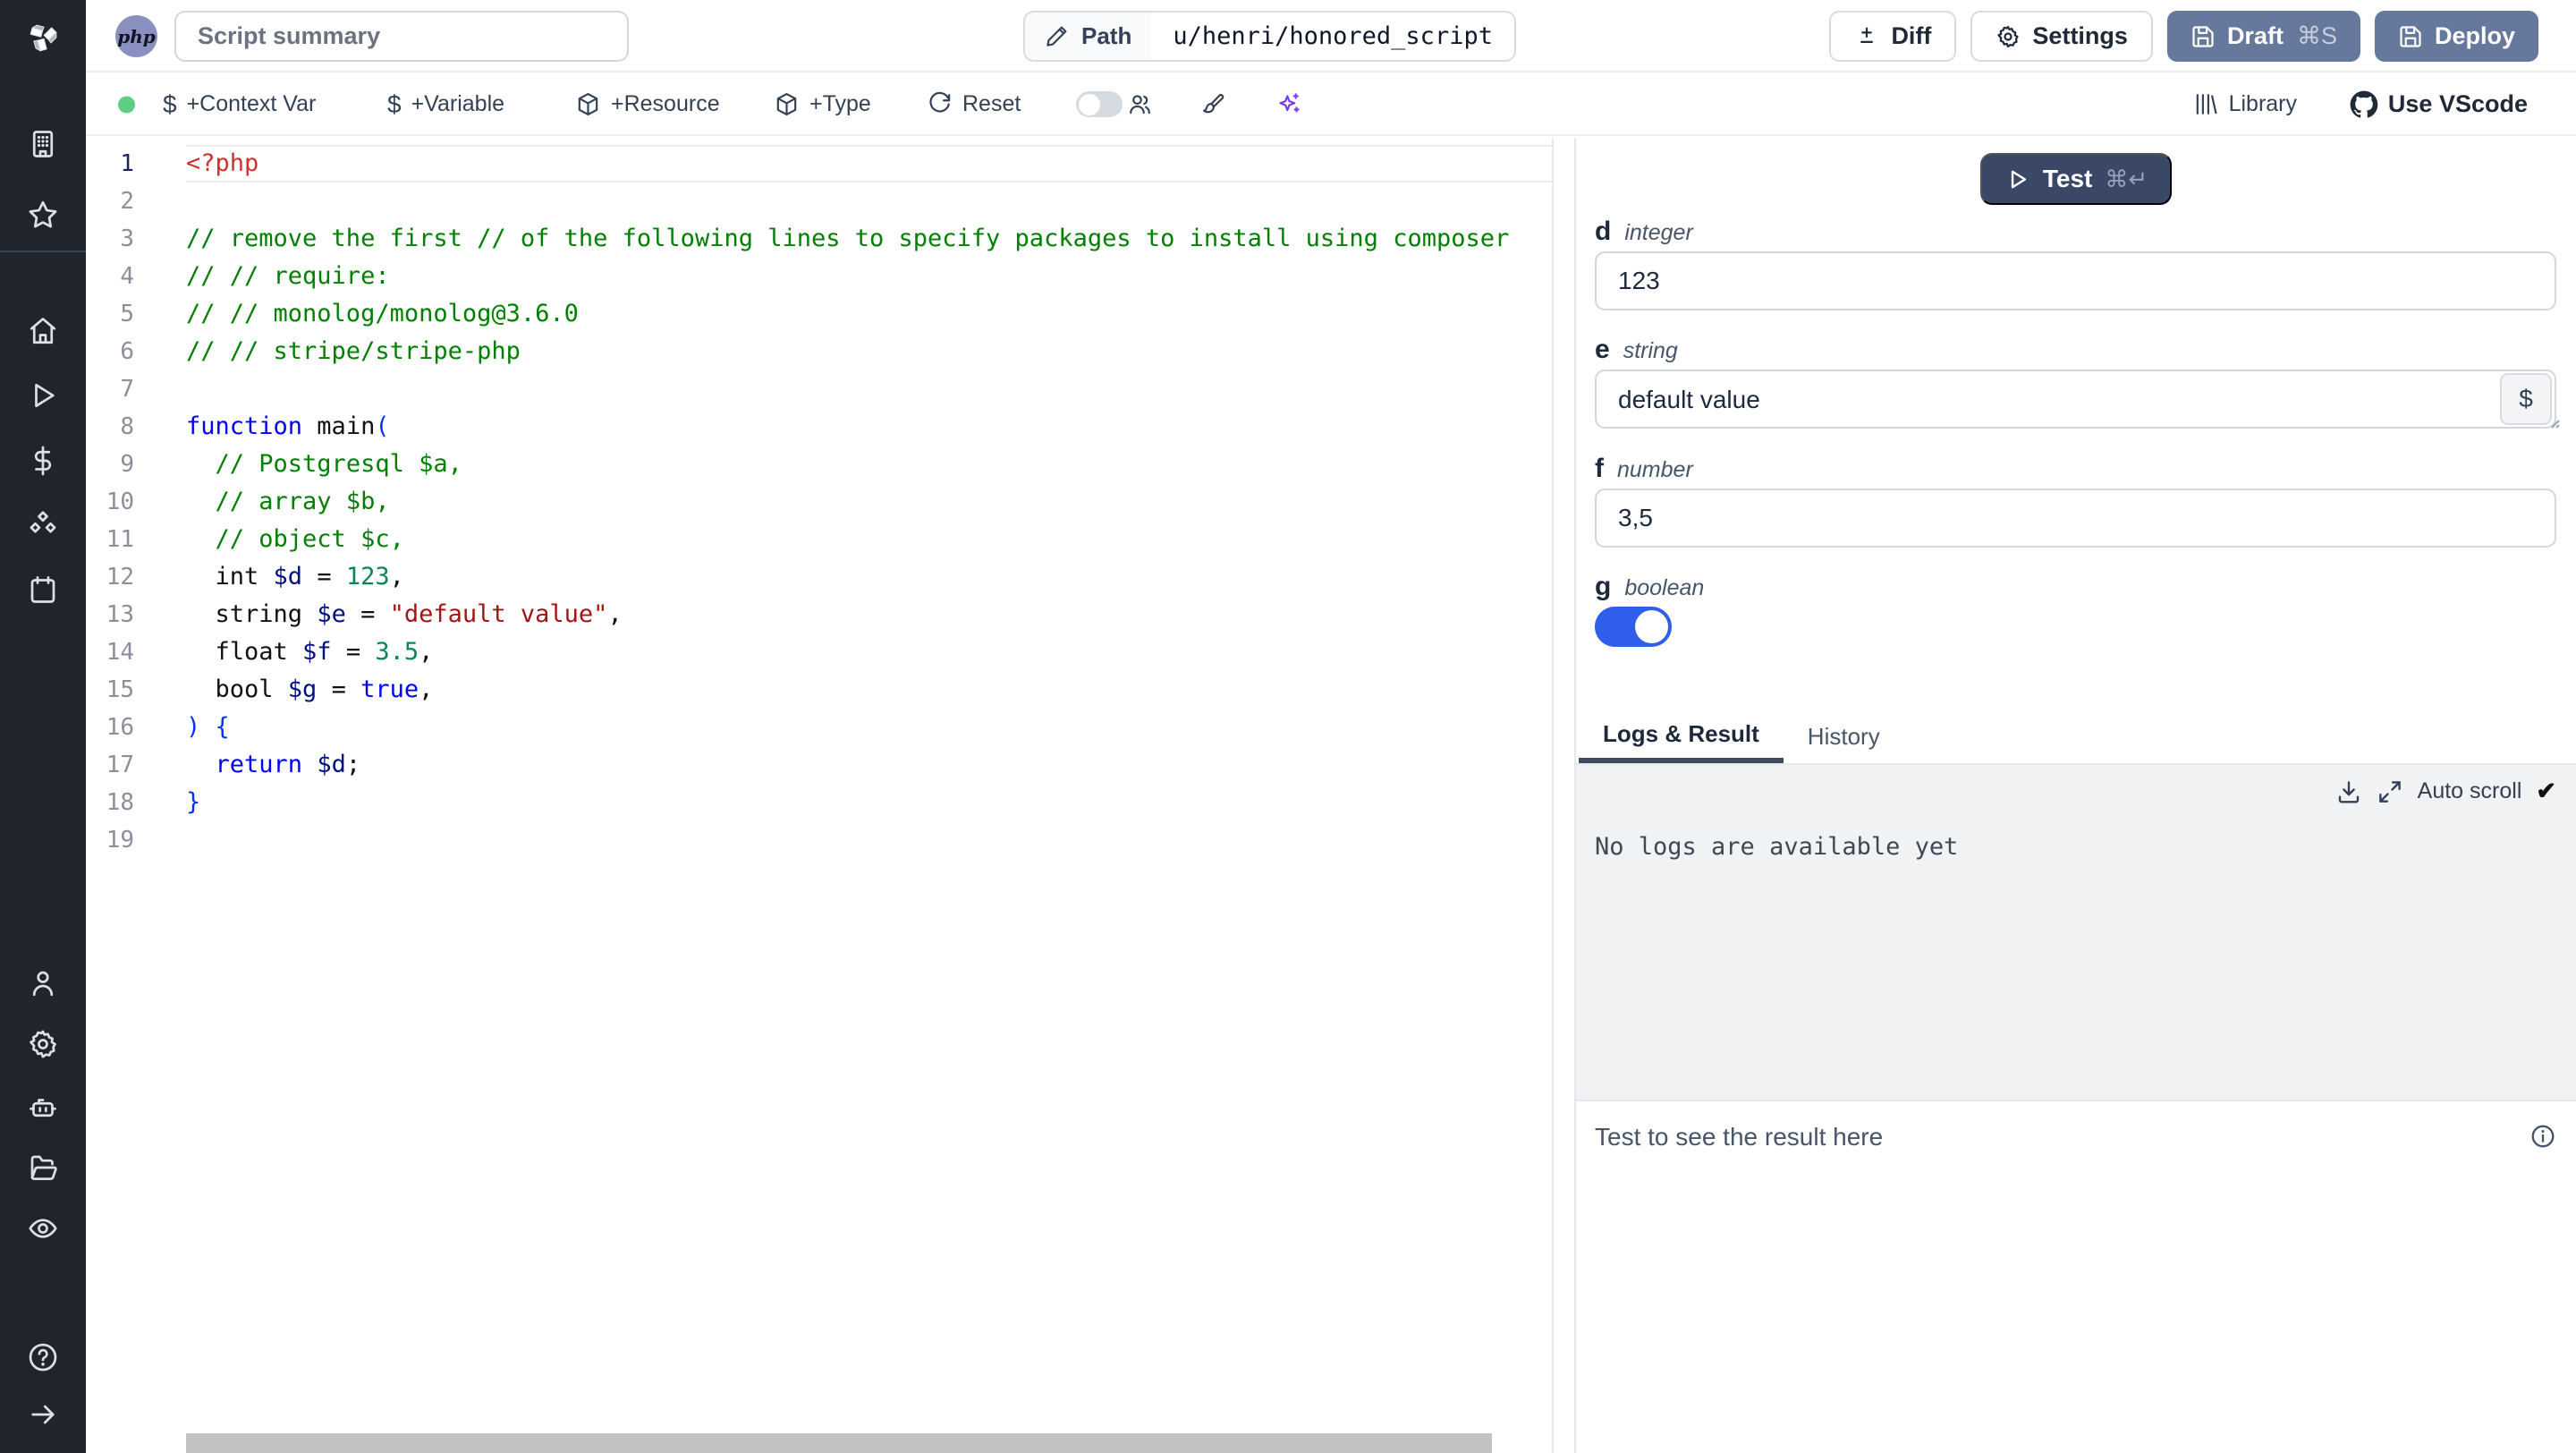  What do you see at coordinates (2076, 737) in the screenshot?
I see `logs-tabs: Logs & Result History` at bounding box center [2076, 737].